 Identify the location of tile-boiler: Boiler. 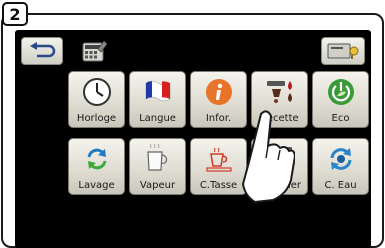
(279, 166).